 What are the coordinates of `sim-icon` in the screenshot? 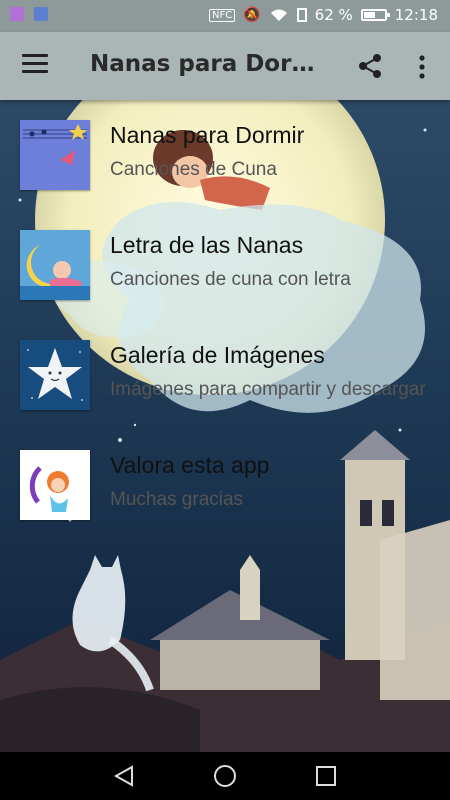 It's located at (301, 15).